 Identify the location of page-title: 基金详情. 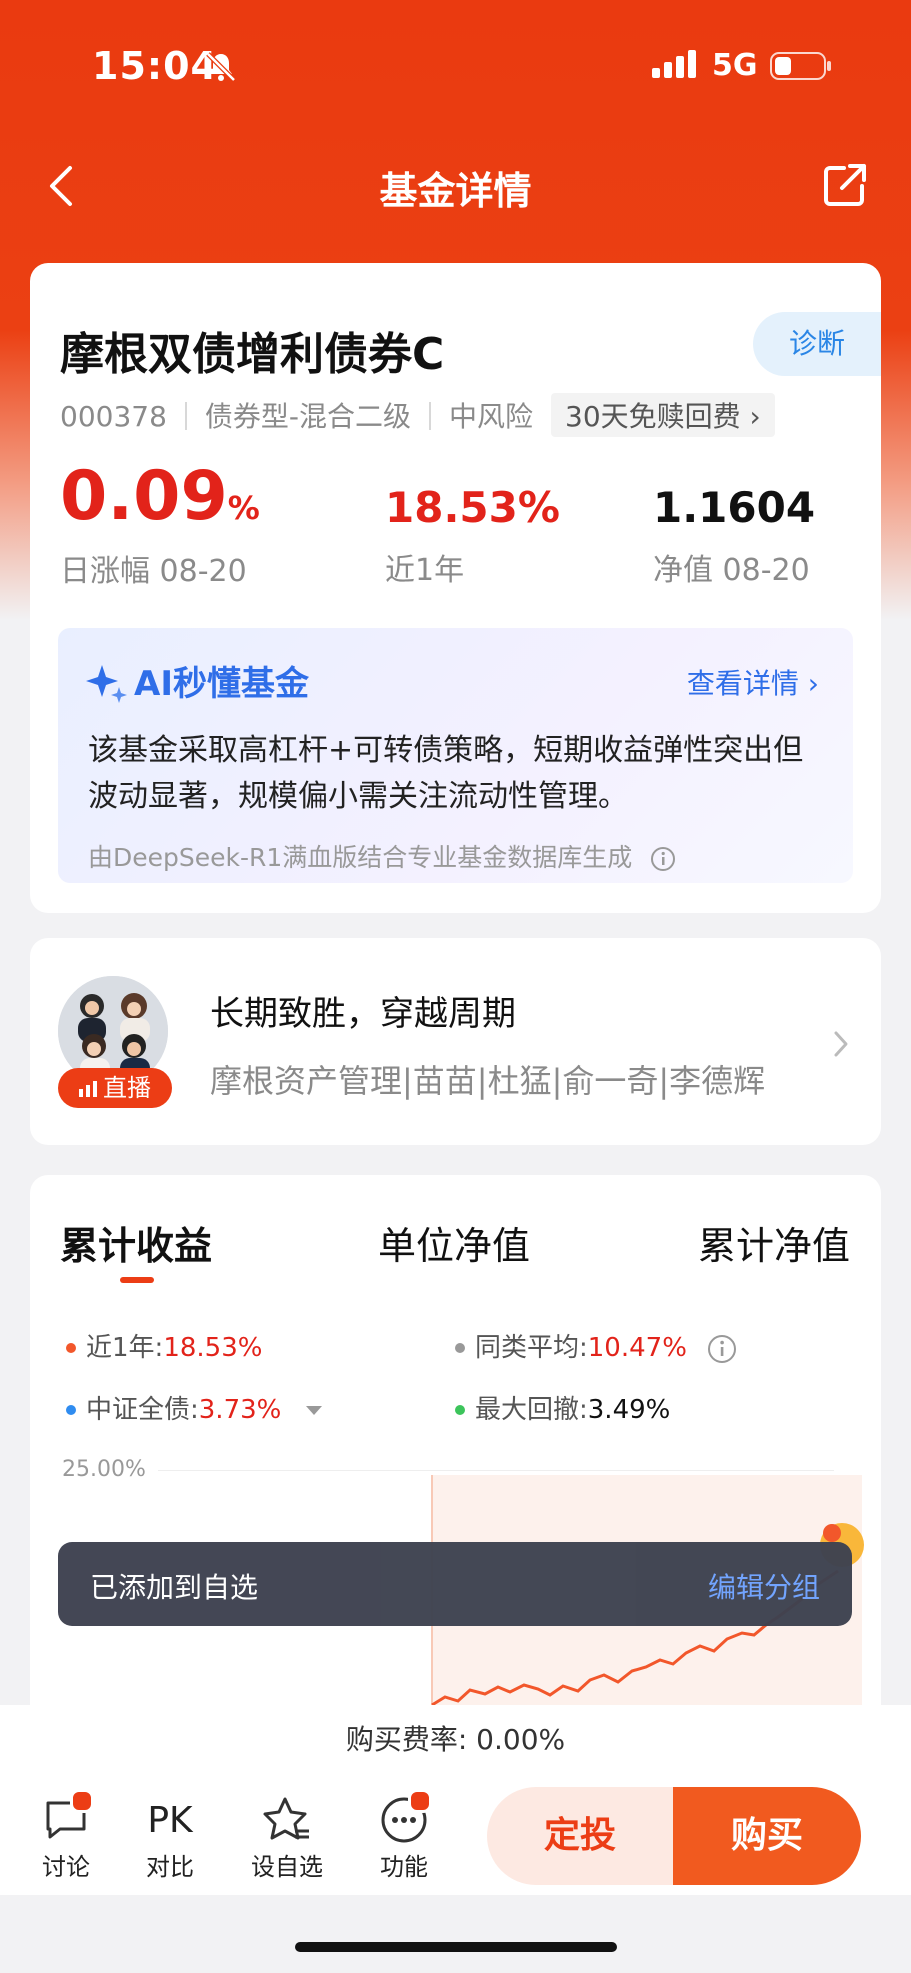
(455, 191).